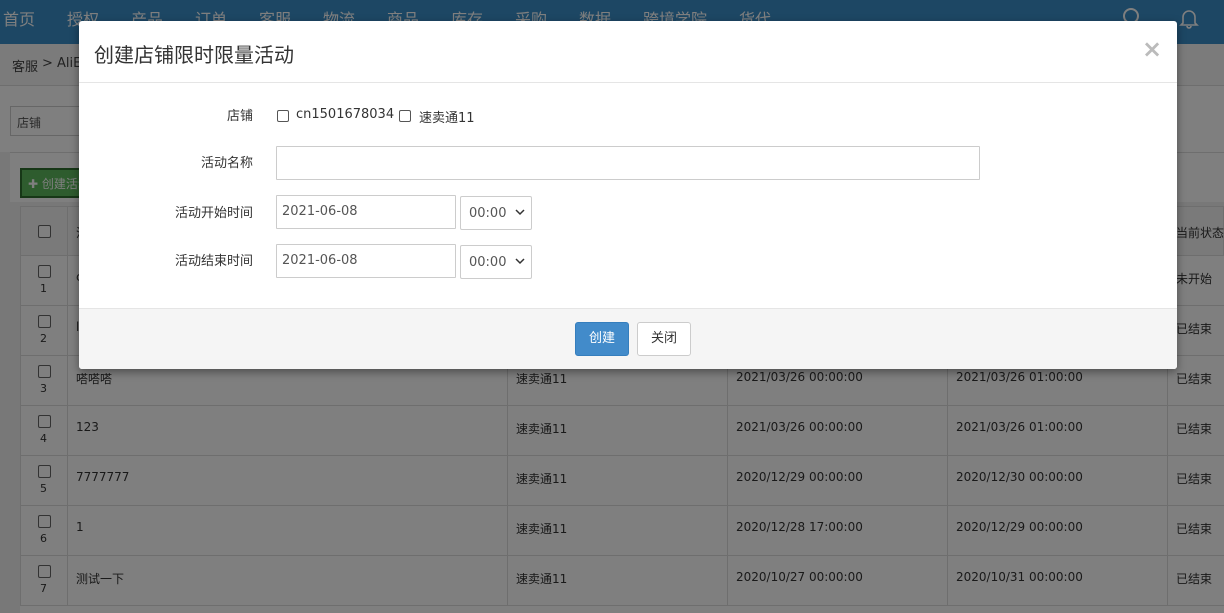 This screenshot has height=613, width=1224. Describe the element at coordinates (194, 55) in the screenshot. I see `modal-title: 创建店铺限时限量活动` at that location.